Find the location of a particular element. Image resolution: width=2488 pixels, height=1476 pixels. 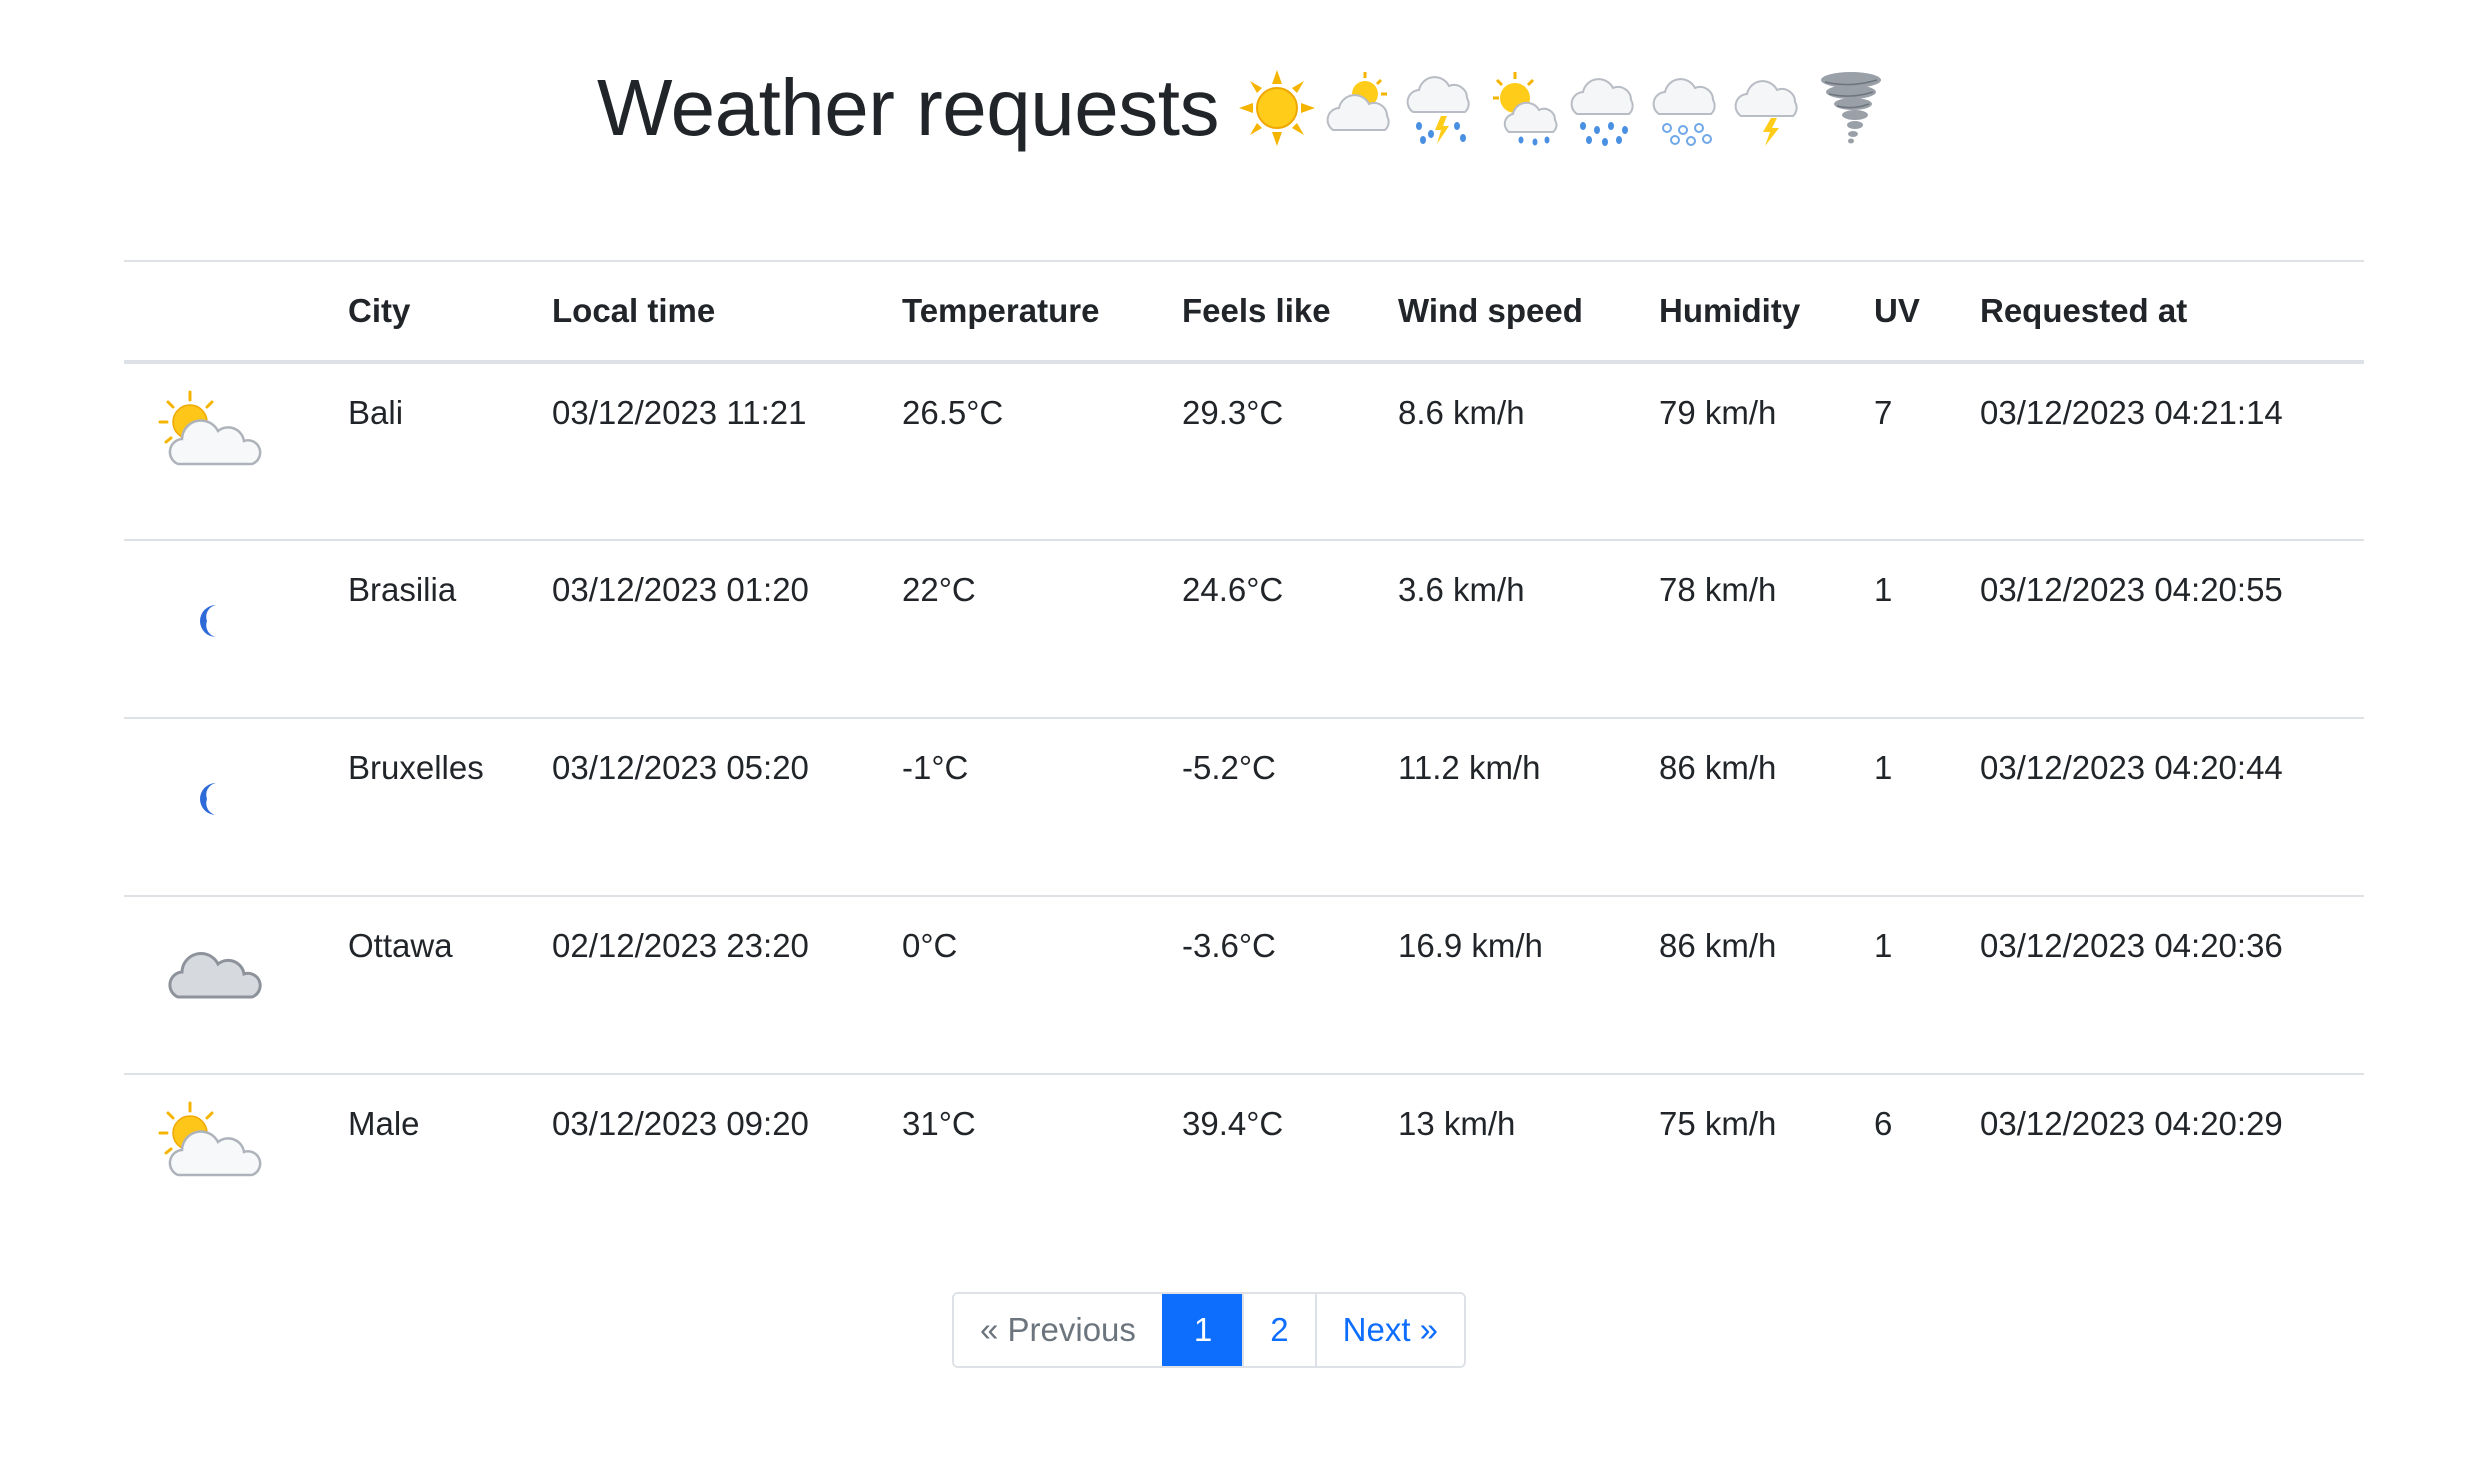

cell-humidity: 78 km/h is located at coordinates (1766, 629).